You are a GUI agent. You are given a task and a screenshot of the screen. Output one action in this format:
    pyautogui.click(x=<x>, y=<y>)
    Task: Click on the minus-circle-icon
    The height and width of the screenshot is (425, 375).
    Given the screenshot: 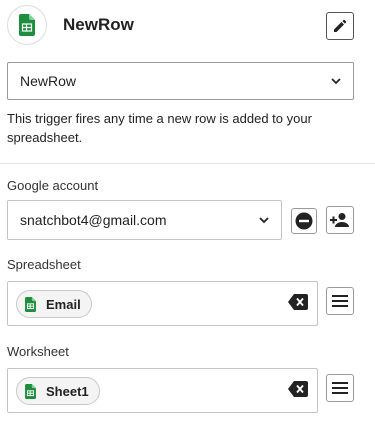 What is the action you would take?
    pyautogui.click(x=304, y=221)
    